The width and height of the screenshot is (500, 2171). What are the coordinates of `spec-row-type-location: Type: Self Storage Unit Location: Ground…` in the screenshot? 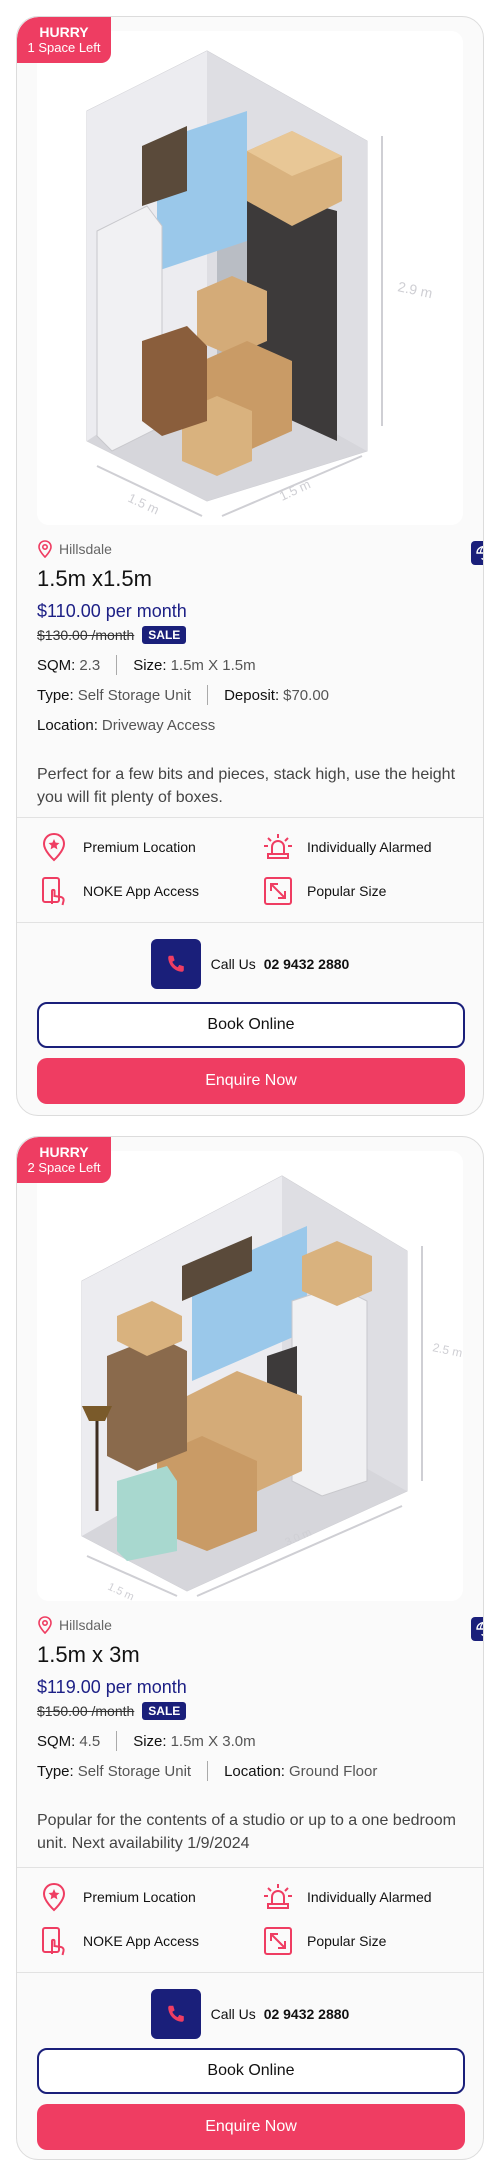 It's located at (250, 1771).